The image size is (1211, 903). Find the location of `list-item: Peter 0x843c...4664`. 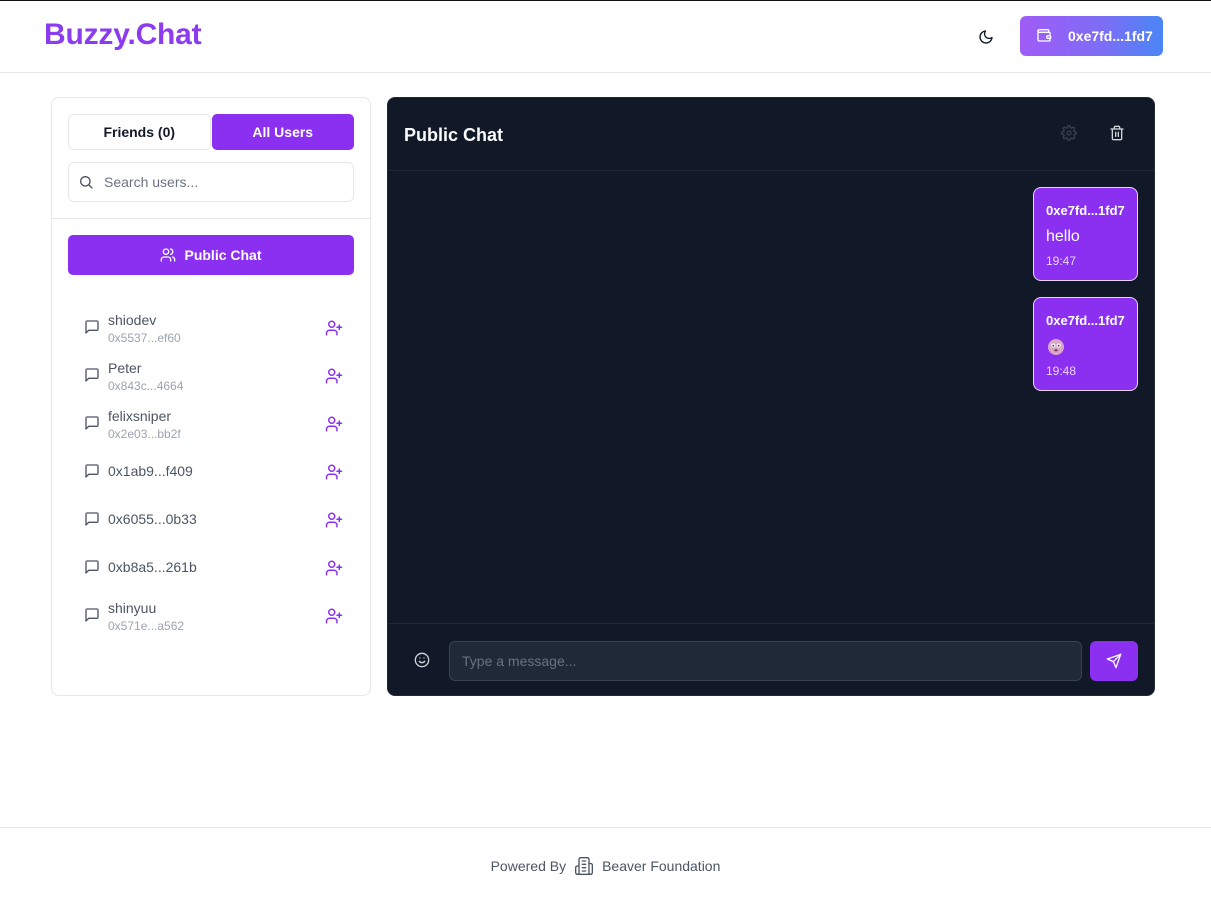

list-item: Peter 0x843c...4664 is located at coordinates (211, 374).